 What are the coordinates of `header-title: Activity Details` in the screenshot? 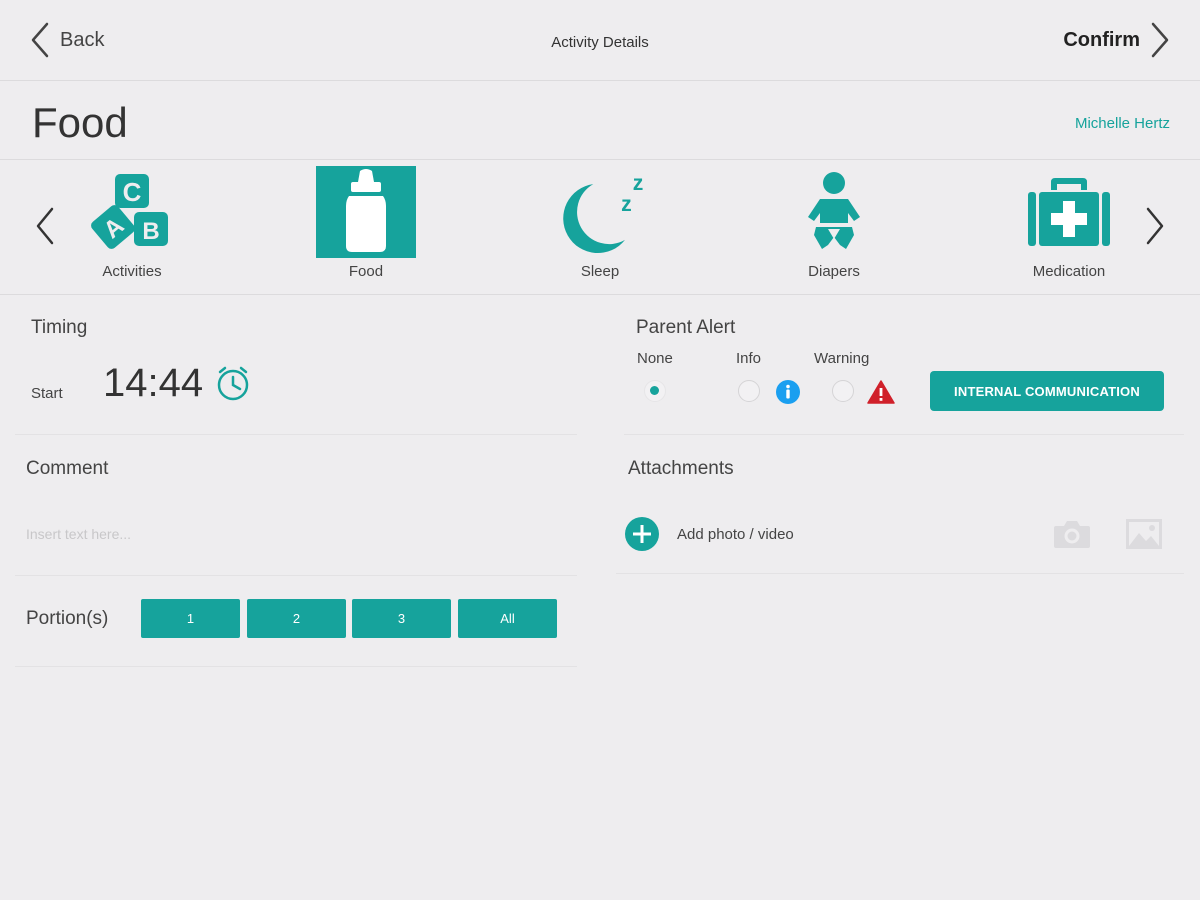 It's located at (600, 42).